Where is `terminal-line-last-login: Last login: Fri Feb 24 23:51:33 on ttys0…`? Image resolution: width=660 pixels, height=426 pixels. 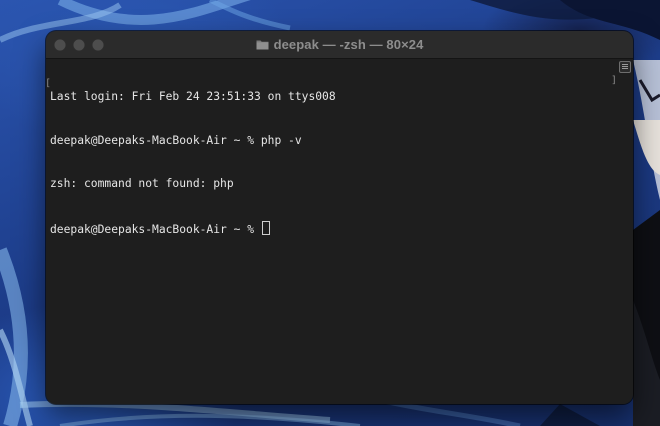
terminal-line-last-login: Last login: Fri Feb 24 23:51:33 on ttys0… is located at coordinates (193, 96).